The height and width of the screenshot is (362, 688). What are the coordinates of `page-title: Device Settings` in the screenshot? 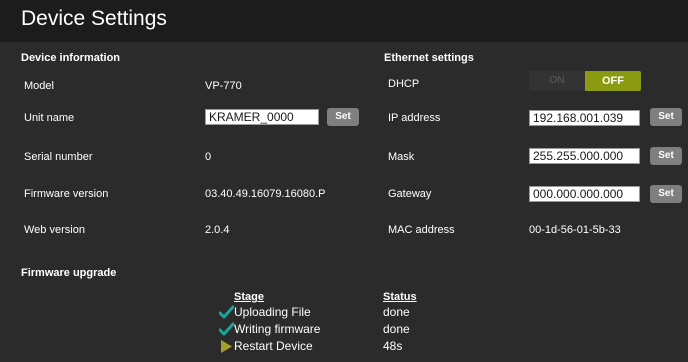 It's located at (94, 18).